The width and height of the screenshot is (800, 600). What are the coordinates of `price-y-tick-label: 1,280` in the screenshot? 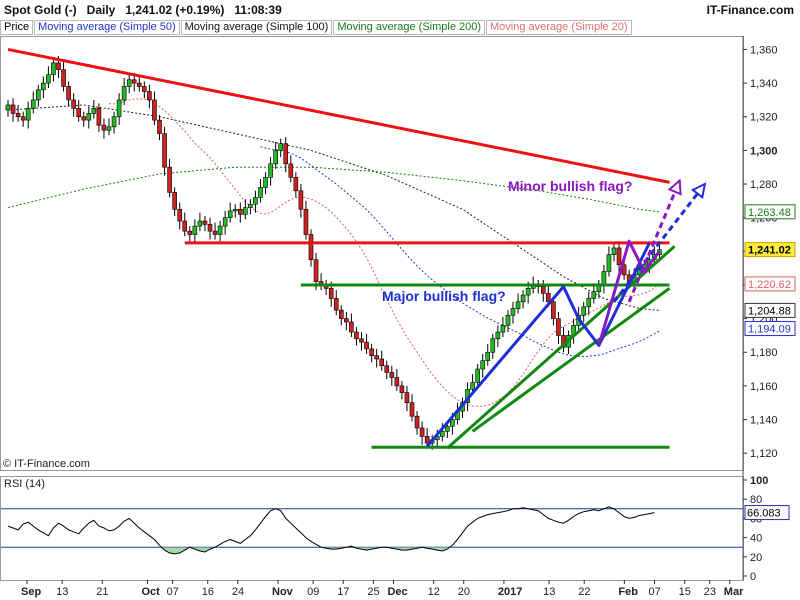 It's located at (764, 185).